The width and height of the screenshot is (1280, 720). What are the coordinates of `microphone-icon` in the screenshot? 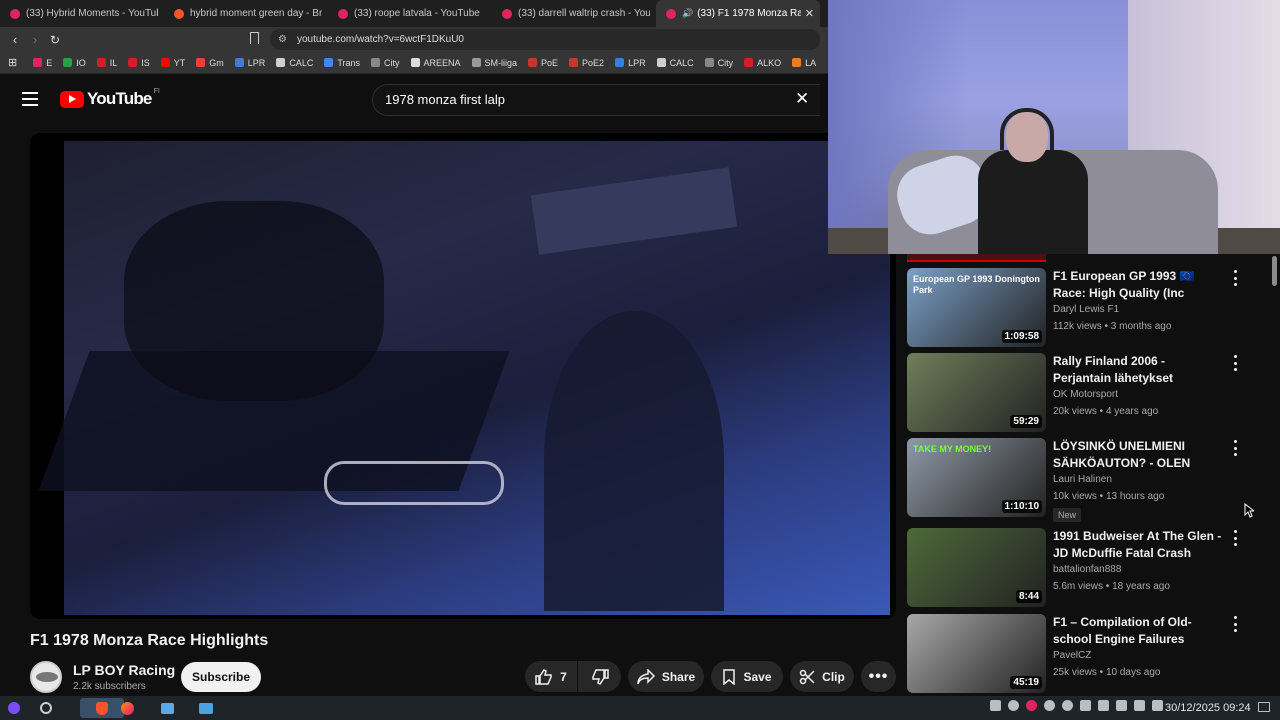 It's located at (1103, 705).